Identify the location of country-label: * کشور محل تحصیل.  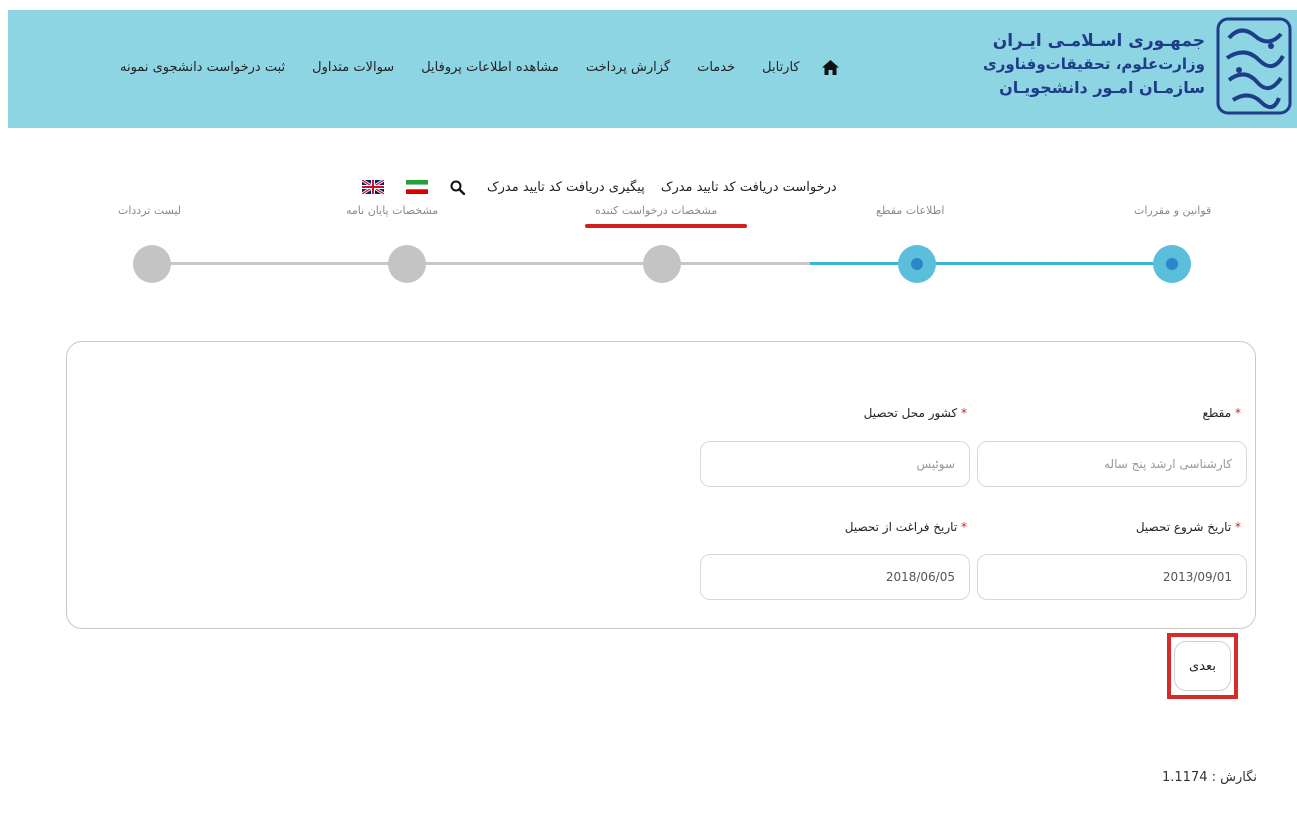
(915, 413).